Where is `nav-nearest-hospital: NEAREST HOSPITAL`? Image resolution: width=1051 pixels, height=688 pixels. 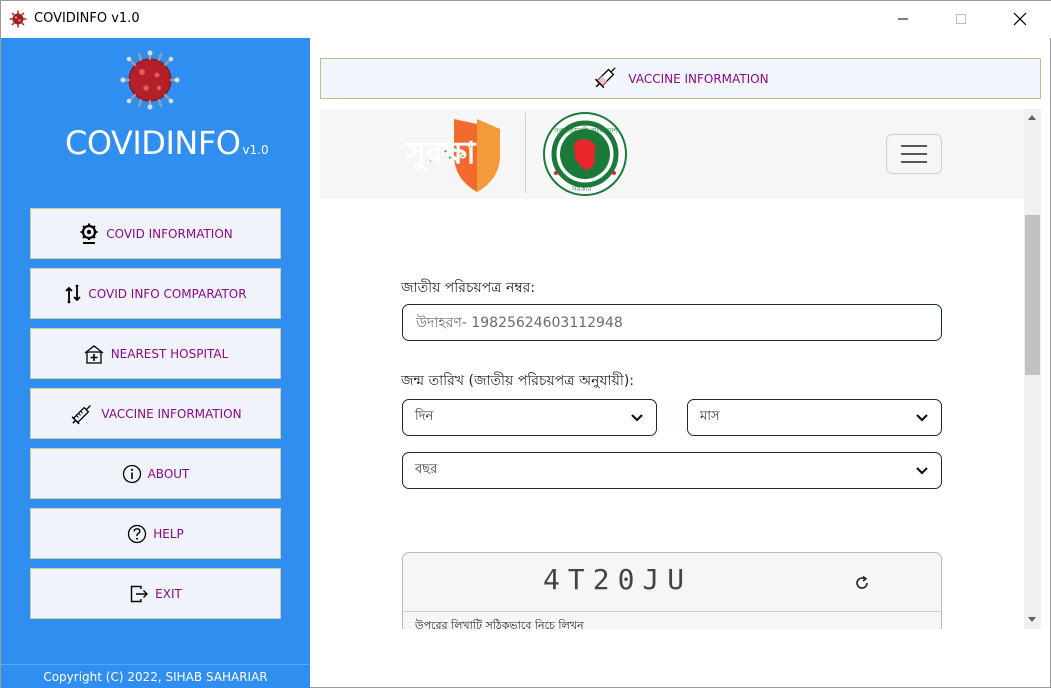 nav-nearest-hospital: NEAREST HOSPITAL is located at coordinates (155, 353).